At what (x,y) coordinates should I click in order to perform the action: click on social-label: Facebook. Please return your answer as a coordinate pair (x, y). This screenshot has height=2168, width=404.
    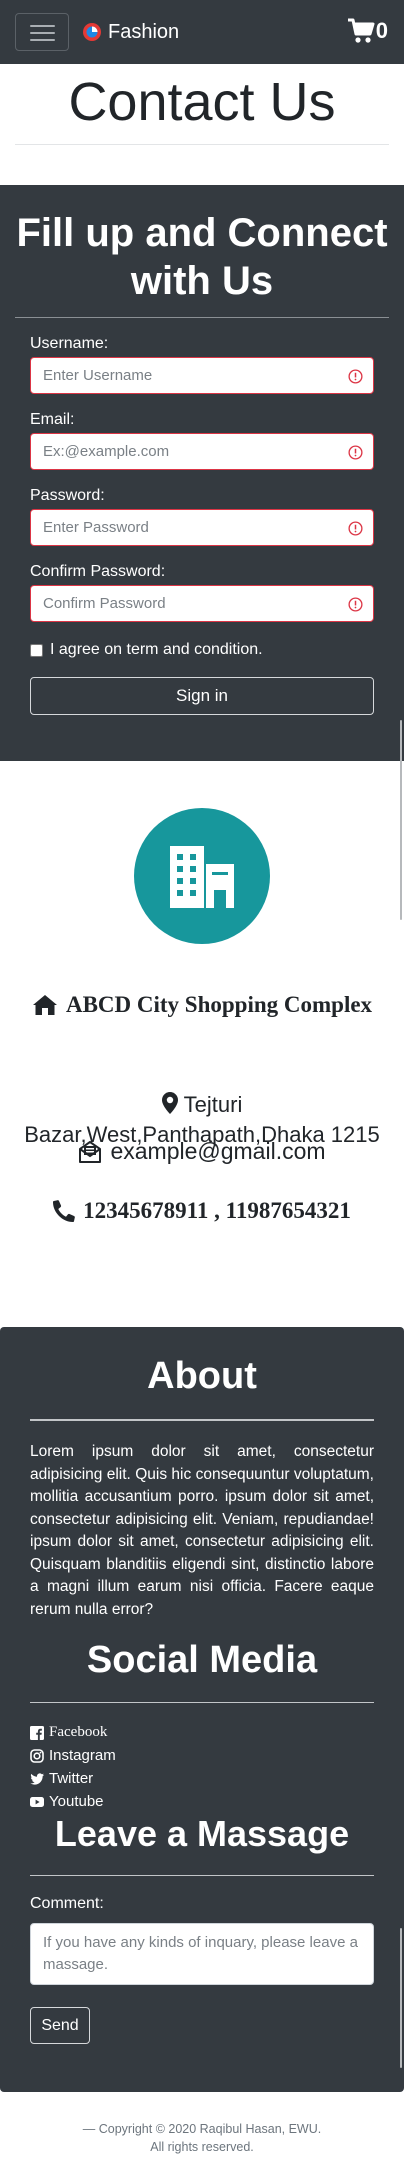
    Looking at the image, I should click on (78, 1732).